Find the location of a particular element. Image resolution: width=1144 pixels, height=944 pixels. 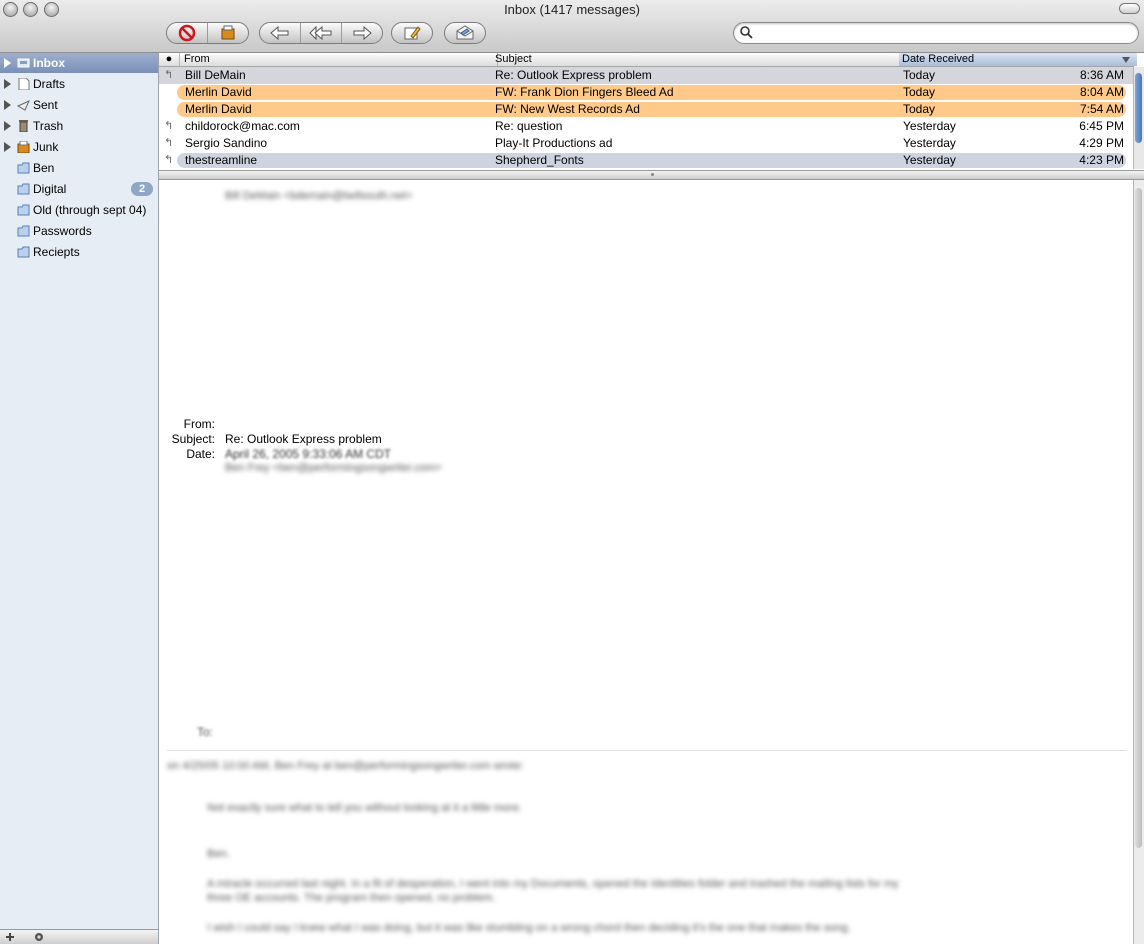

sidebar-item-label: Reciepts is located at coordinates (56, 252).